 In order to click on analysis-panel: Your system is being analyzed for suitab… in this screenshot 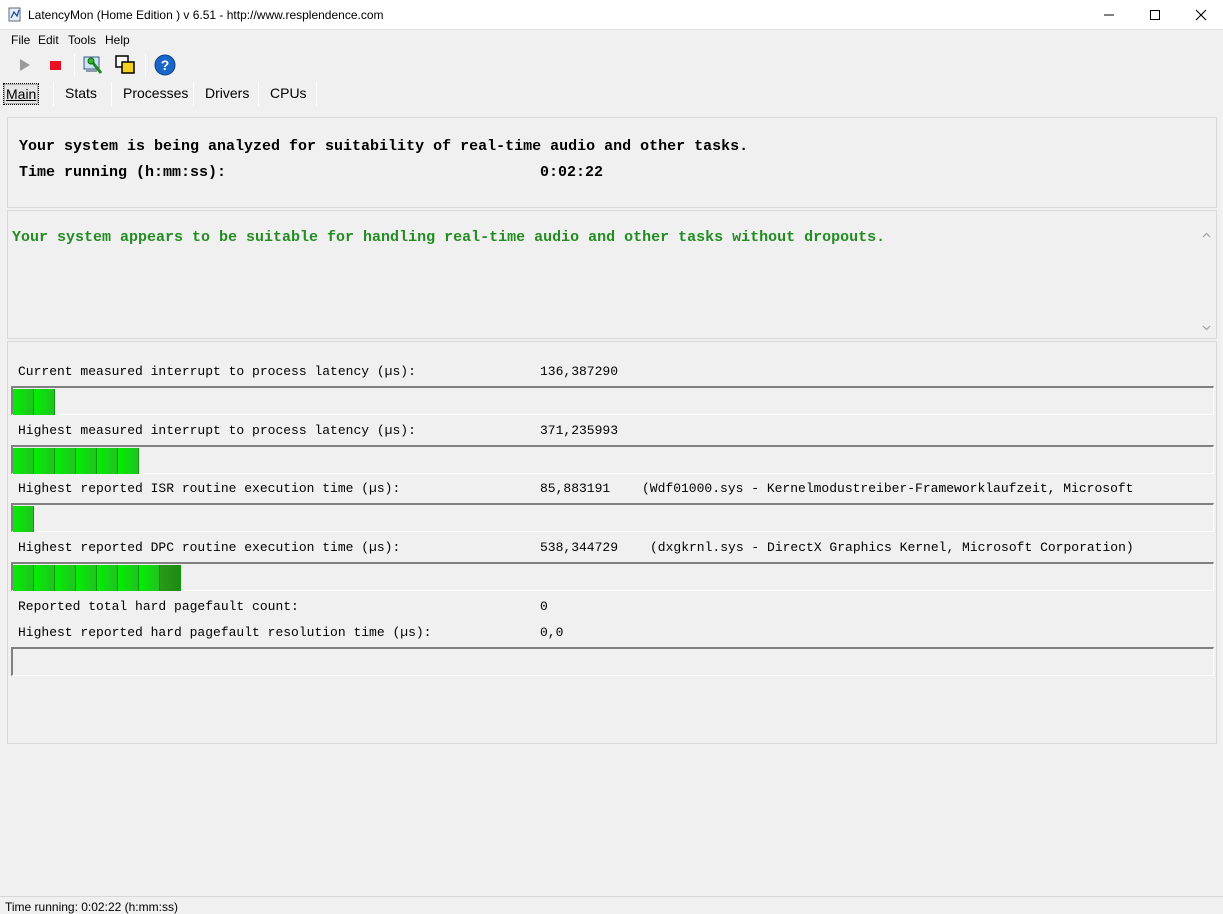, I will do `click(612, 162)`.